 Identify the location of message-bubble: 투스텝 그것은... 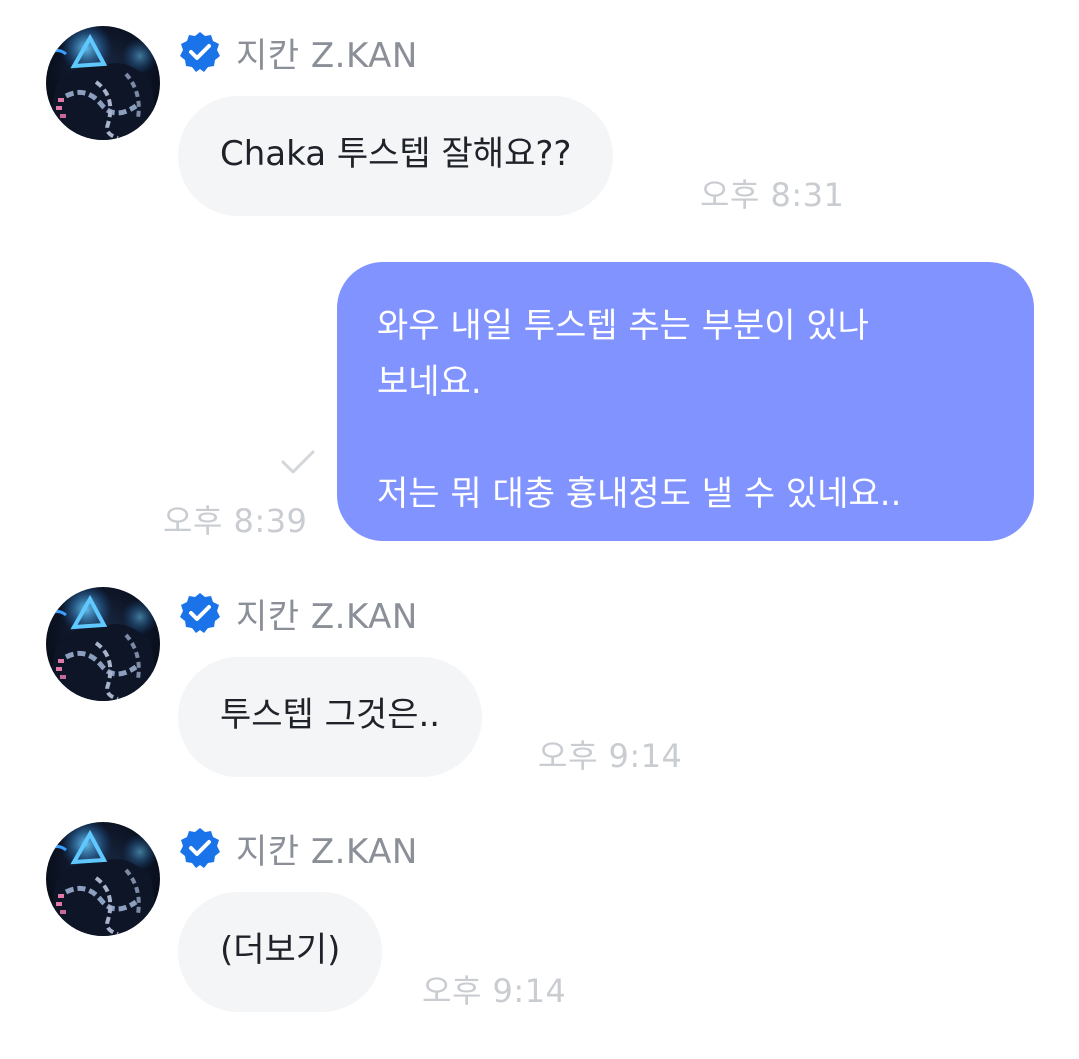
(330, 717).